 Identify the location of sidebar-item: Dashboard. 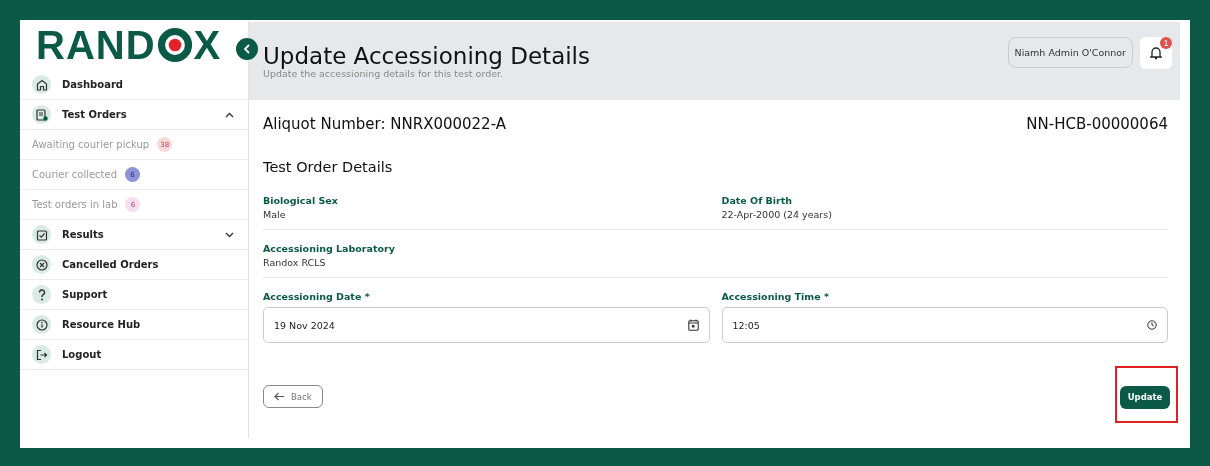
(134, 85).